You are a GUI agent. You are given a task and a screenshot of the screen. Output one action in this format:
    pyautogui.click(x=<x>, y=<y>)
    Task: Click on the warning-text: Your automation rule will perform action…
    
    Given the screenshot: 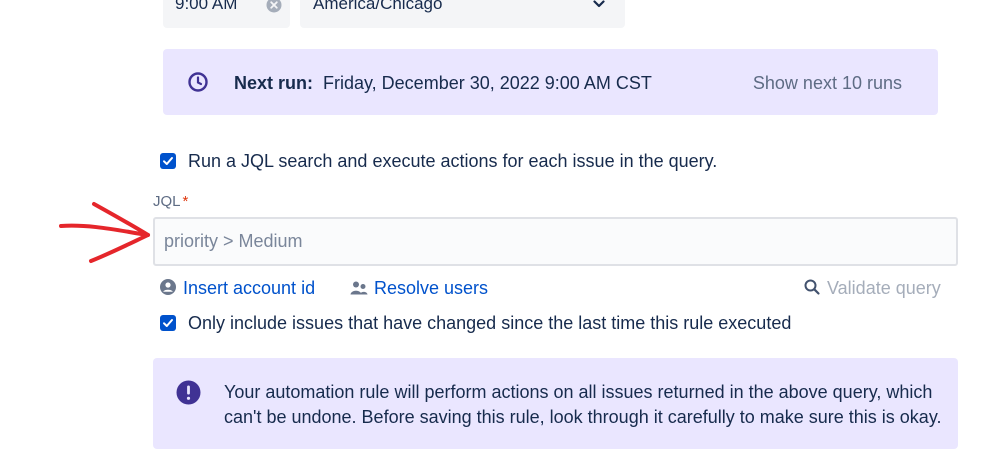 What is the action you would take?
    pyautogui.click(x=583, y=404)
    